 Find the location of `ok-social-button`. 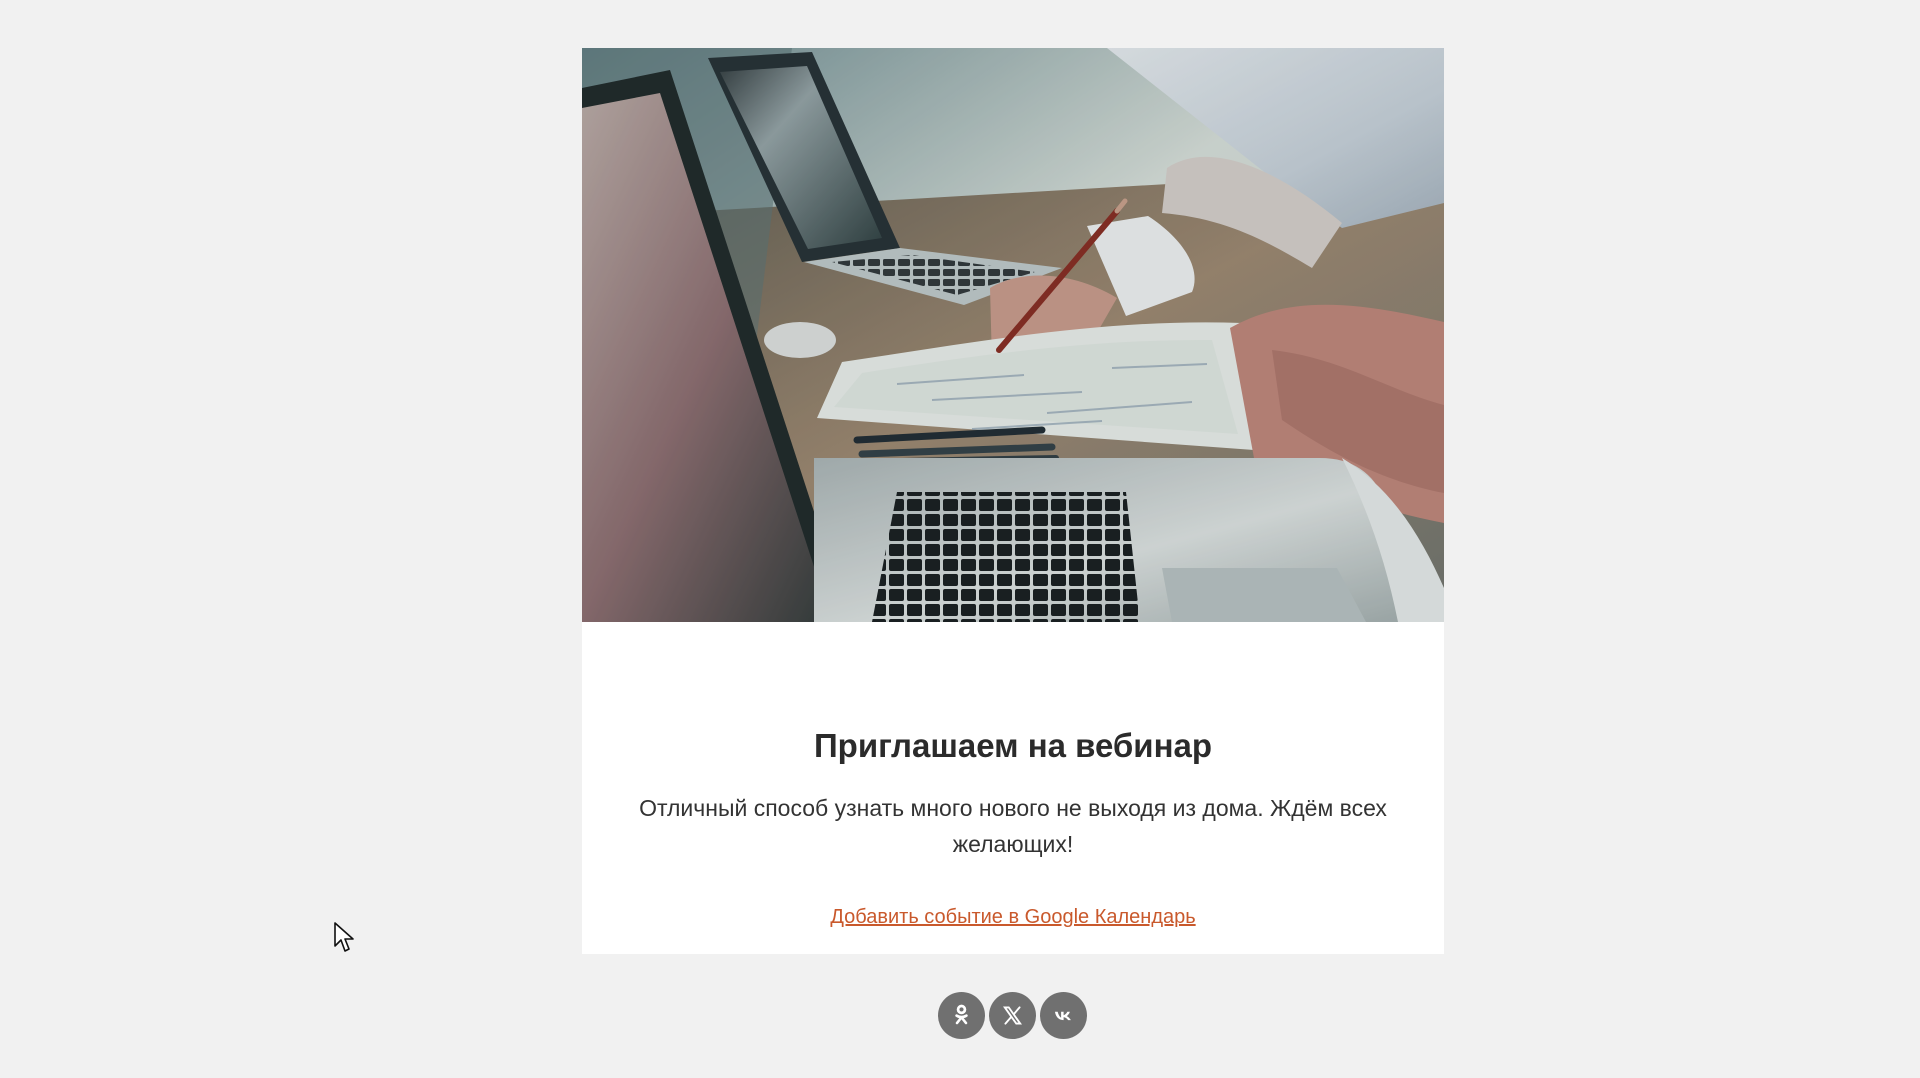

ok-social-button is located at coordinates (961, 1015).